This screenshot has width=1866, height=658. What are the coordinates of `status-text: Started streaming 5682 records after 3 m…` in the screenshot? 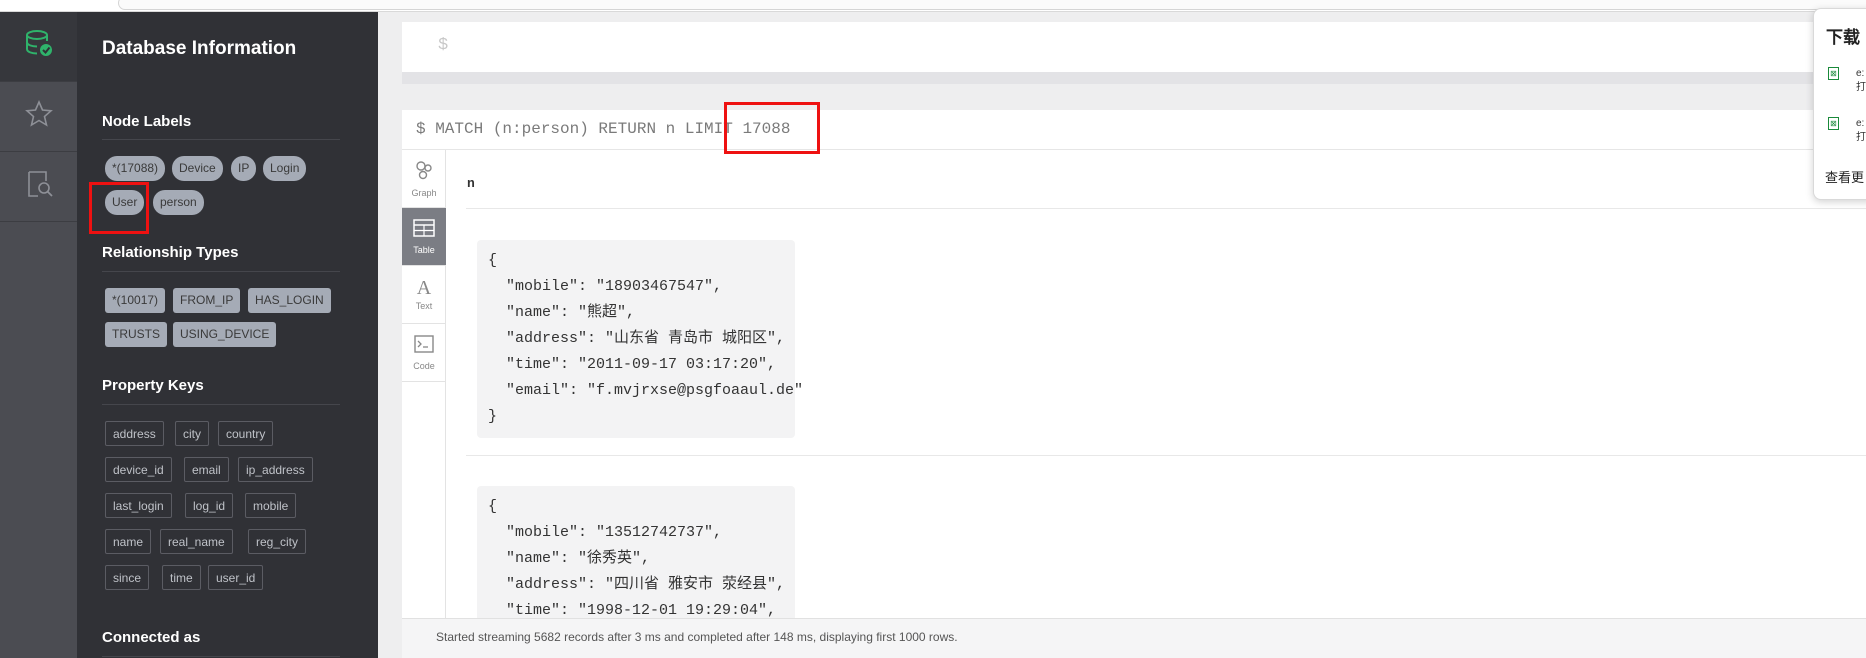 It's located at (697, 637).